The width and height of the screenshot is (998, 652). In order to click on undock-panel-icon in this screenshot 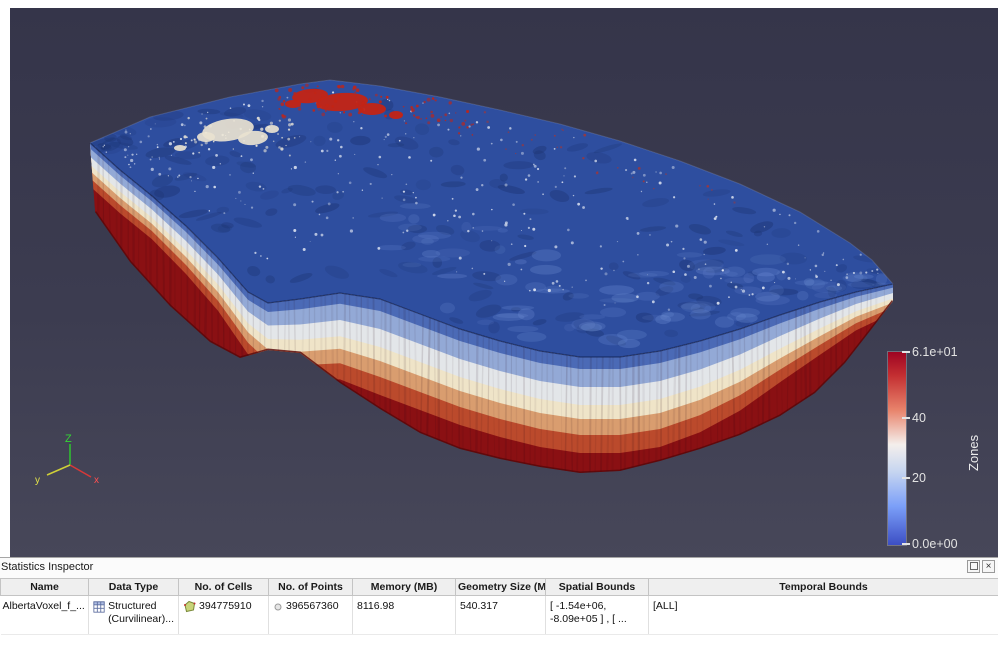, I will do `click(973, 566)`.